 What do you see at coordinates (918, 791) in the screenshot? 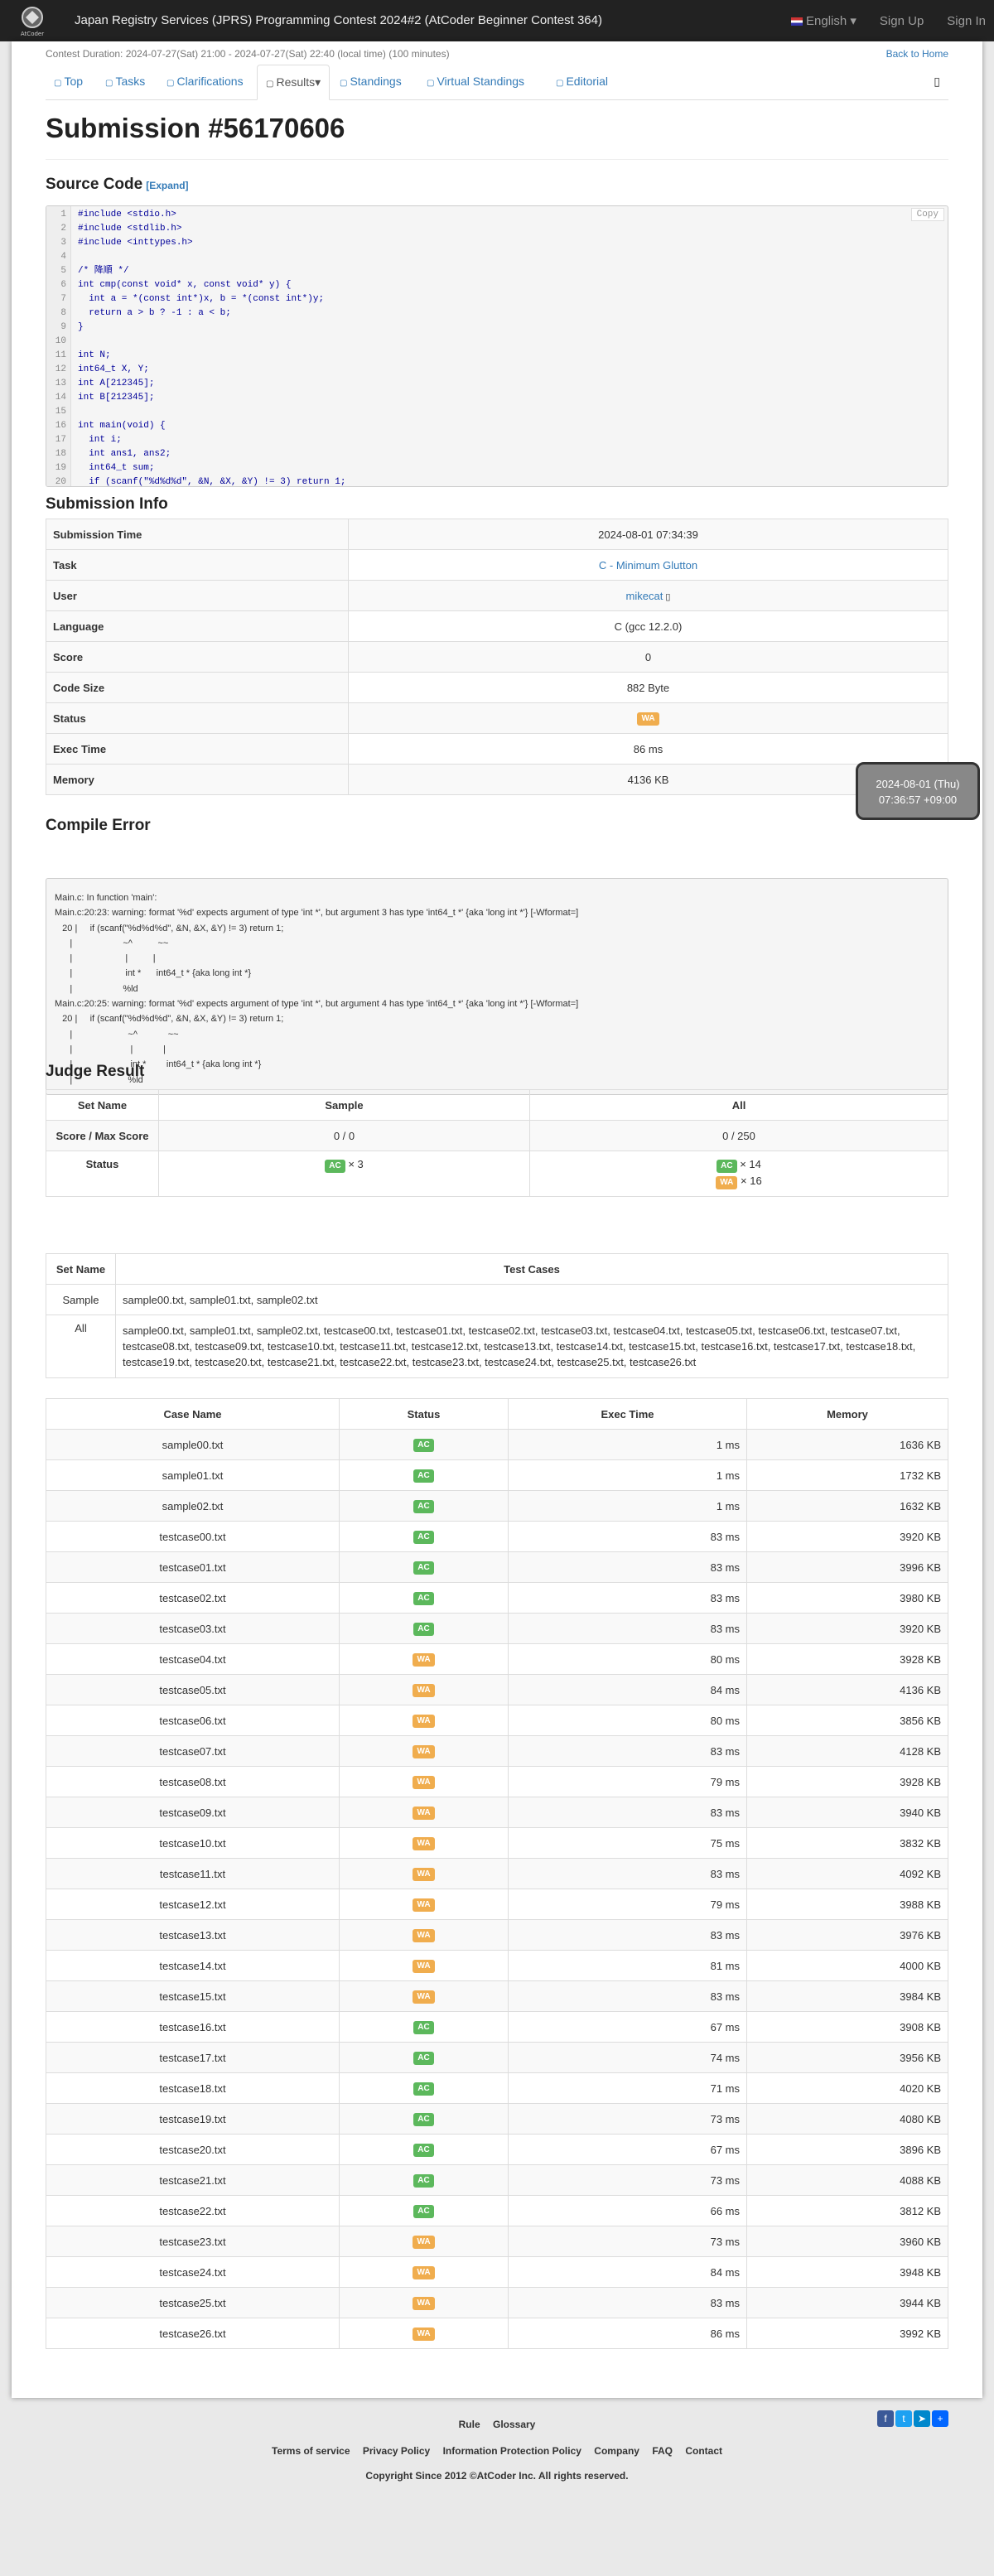
I see `time-tooltip: 2024-08-01 (Thu) 07:36:57 +09:00` at bounding box center [918, 791].